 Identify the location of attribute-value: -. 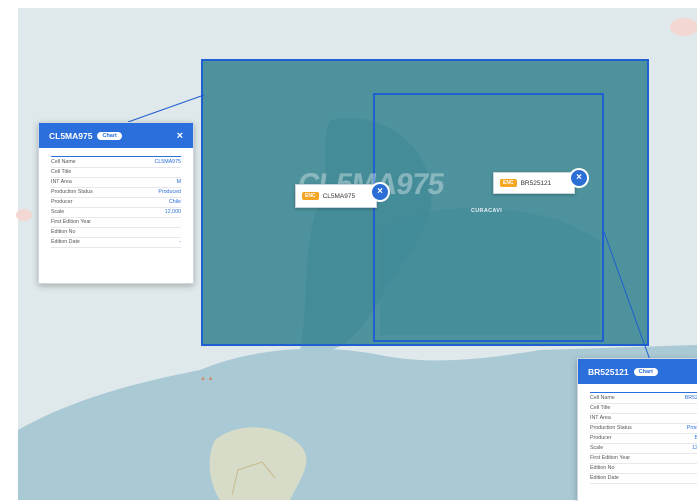
(180, 242).